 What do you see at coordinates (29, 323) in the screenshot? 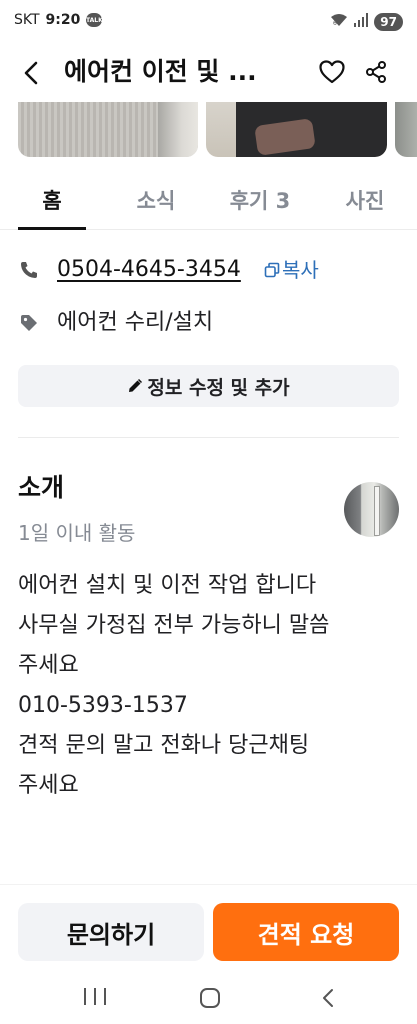
I see `tag-icon` at bounding box center [29, 323].